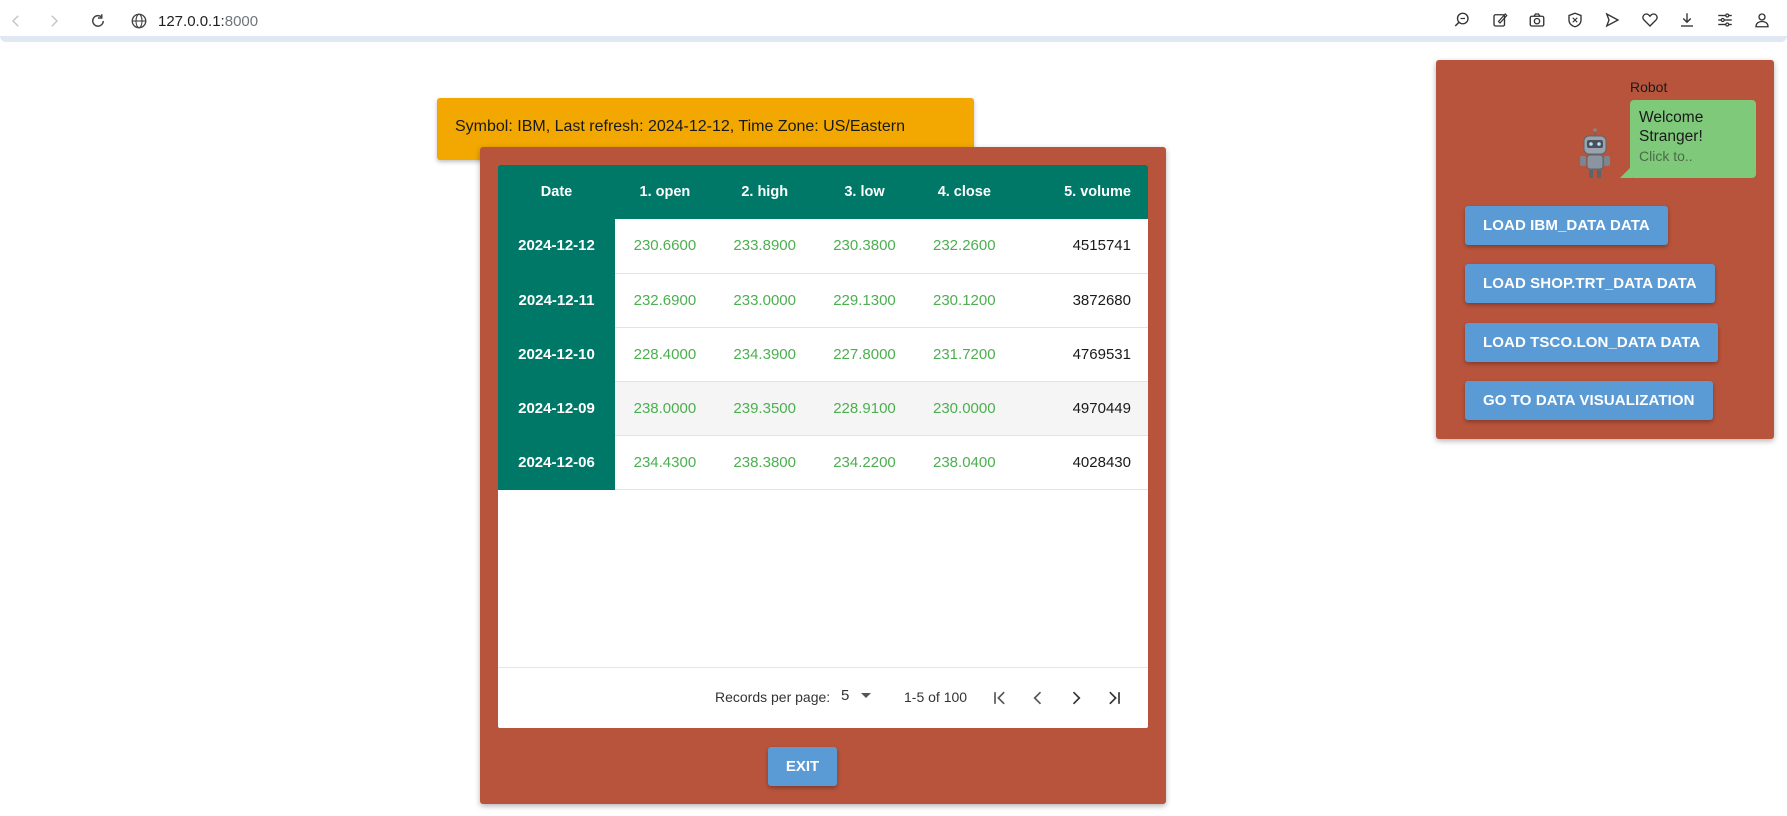 The width and height of the screenshot is (1787, 816). What do you see at coordinates (936, 697) in the screenshot?
I see `page-range: 1-5 of 100` at bounding box center [936, 697].